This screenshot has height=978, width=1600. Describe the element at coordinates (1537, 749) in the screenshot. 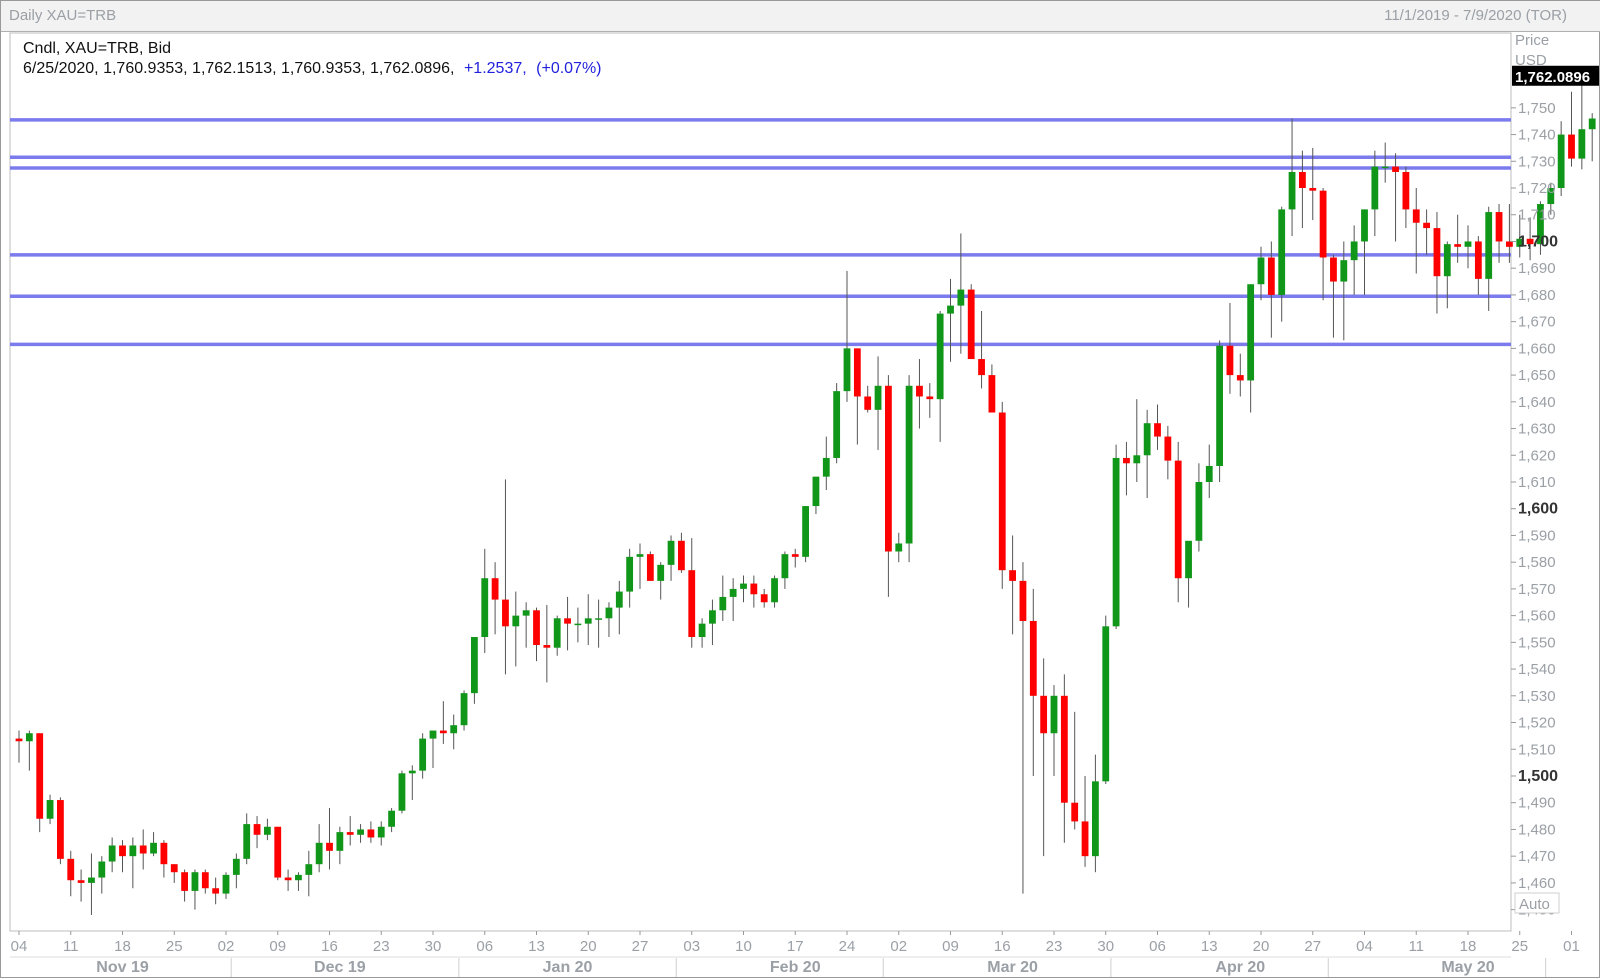

I see `y-tick-label: 1,510` at that location.